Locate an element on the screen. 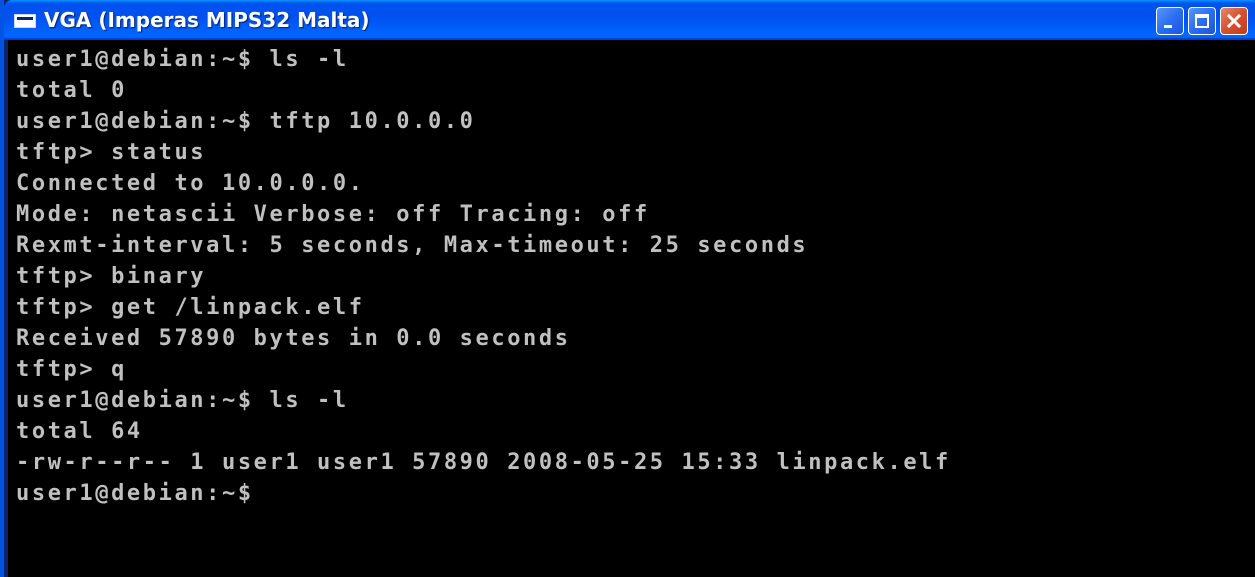 The height and width of the screenshot is (577, 1255). terminal-line: Connected to 10.0.0.0. is located at coordinates (190, 183).